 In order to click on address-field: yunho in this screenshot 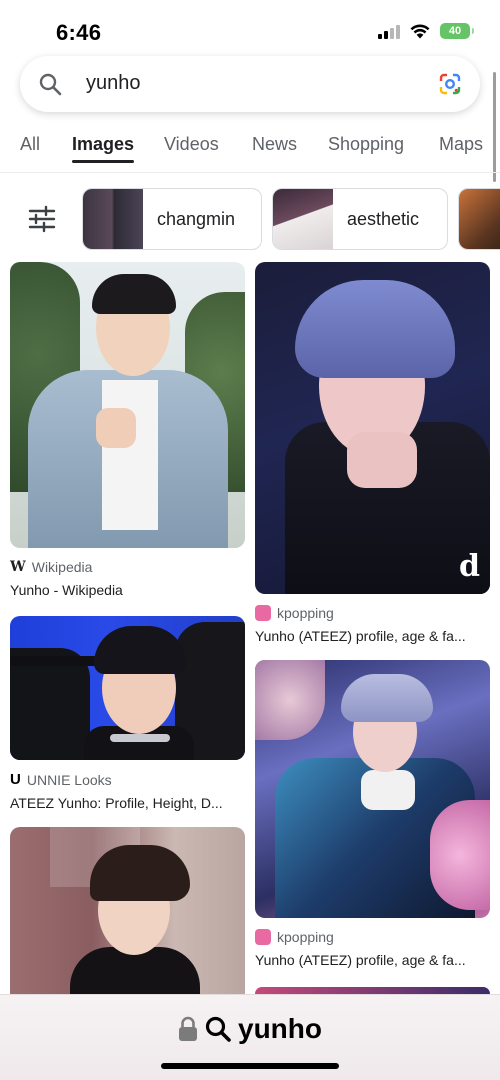, I will do `click(250, 1029)`.